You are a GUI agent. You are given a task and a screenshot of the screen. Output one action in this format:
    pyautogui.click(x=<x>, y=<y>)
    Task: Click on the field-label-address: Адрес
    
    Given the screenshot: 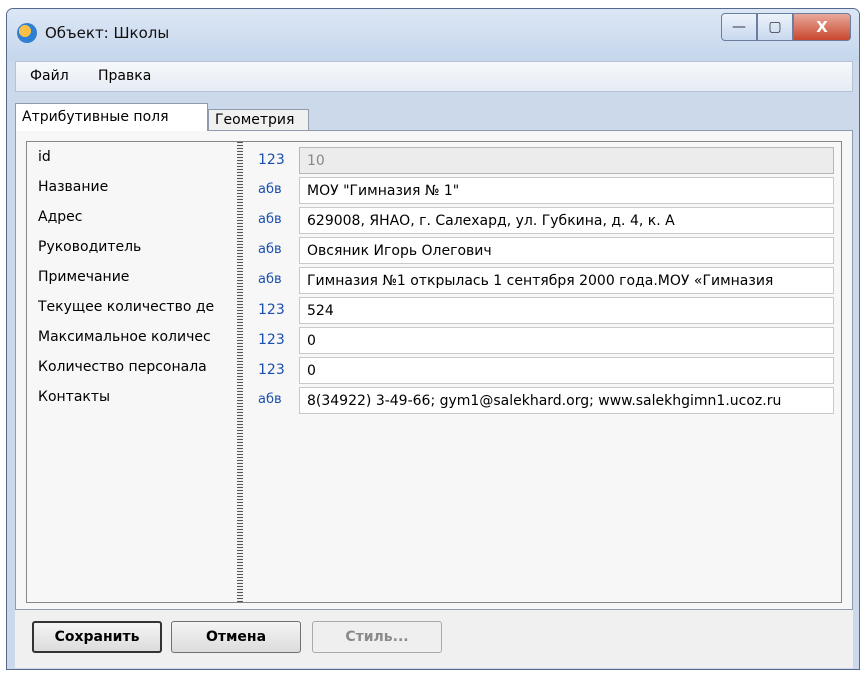 What is the action you would take?
    pyautogui.click(x=60, y=217)
    